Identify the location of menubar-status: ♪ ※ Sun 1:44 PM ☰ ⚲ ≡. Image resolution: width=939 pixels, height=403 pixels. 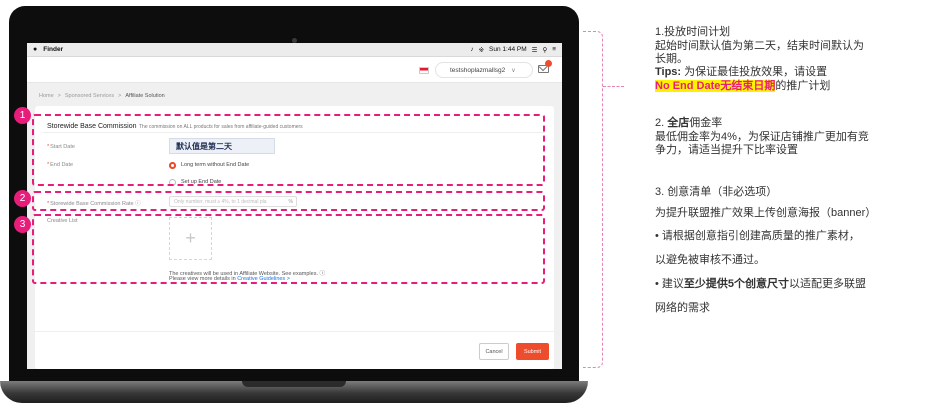
(513, 50).